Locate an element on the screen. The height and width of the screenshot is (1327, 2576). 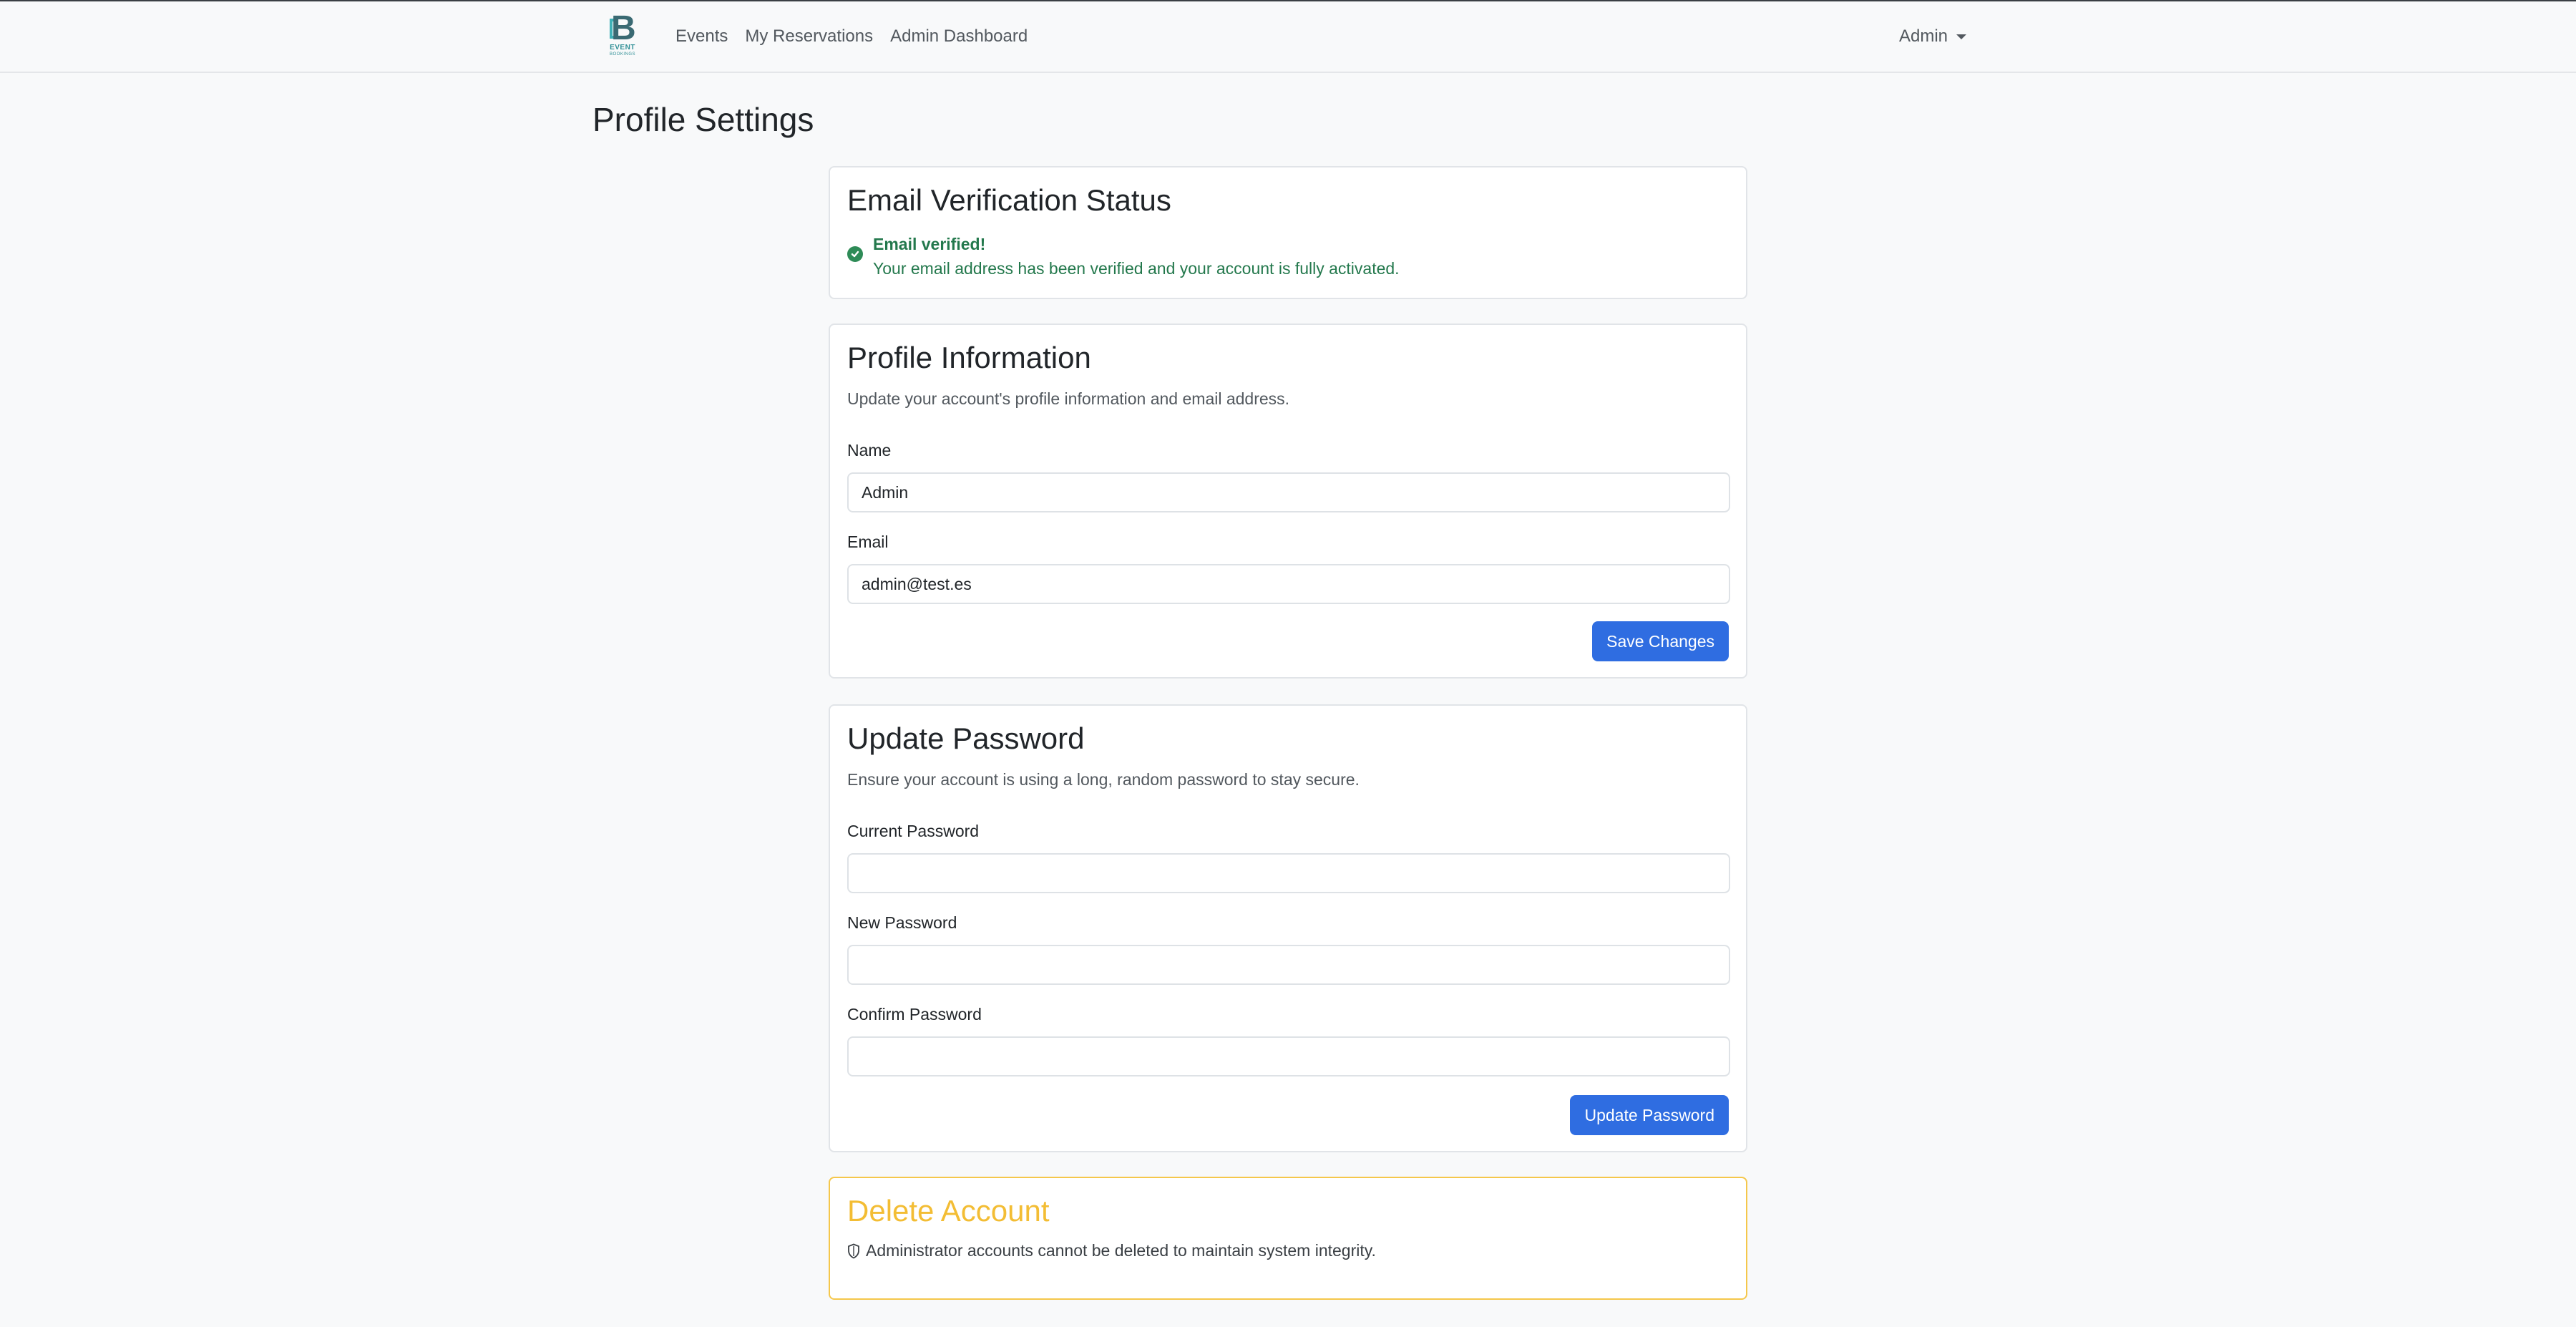
new-password-input is located at coordinates (1288, 965).